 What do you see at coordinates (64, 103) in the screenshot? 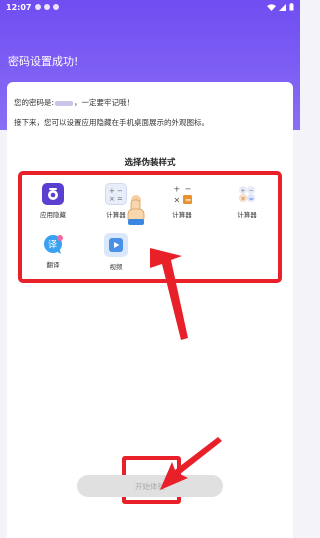
I see `password-value-blurred` at bounding box center [64, 103].